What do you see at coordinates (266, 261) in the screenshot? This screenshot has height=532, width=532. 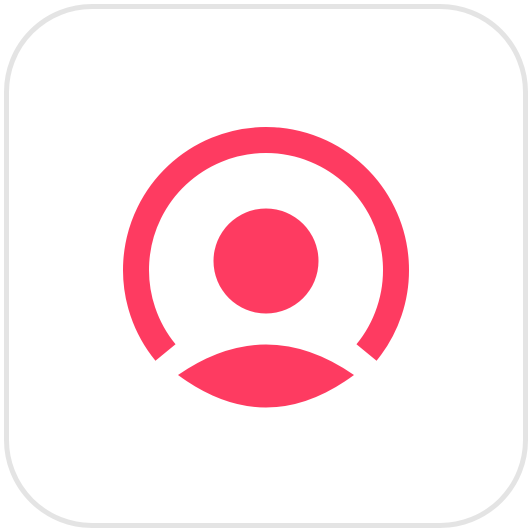 I see `profile-head-circle` at bounding box center [266, 261].